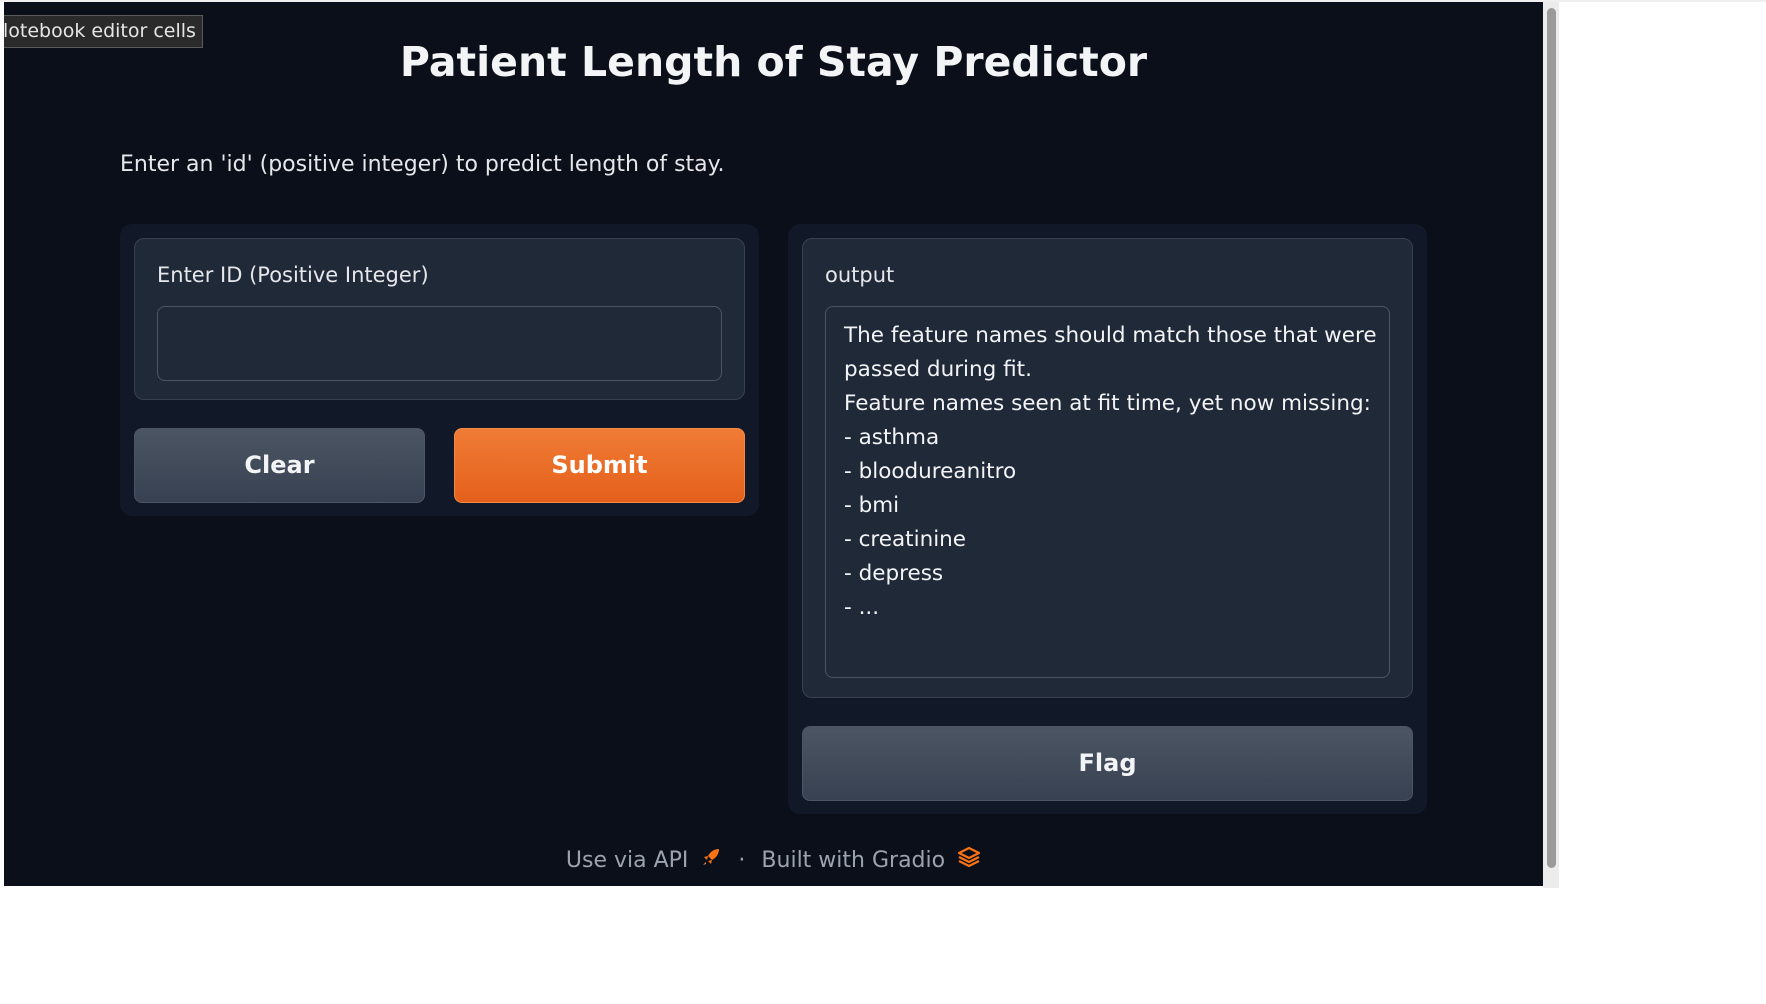  Describe the element at coordinates (894, 573) in the screenshot. I see `output-line: - depress` at that location.